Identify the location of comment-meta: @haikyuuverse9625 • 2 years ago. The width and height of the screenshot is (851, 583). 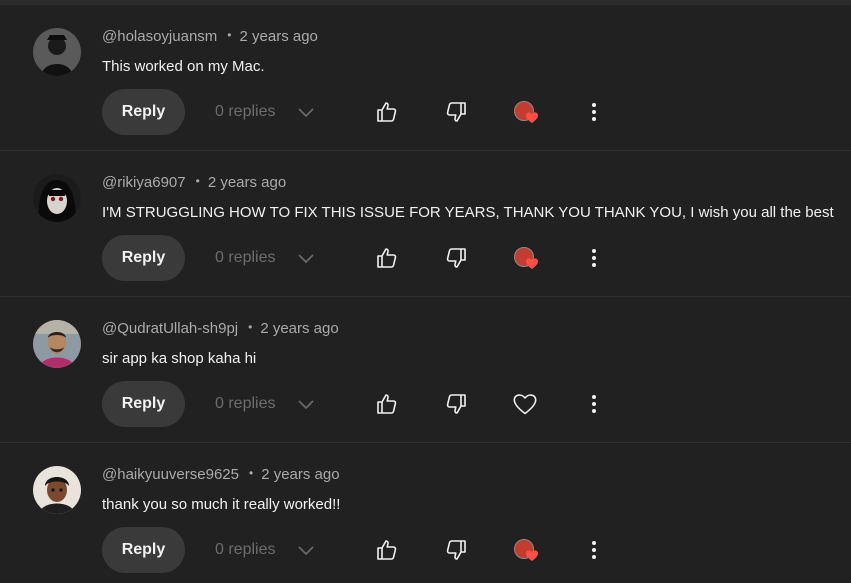
(221, 475).